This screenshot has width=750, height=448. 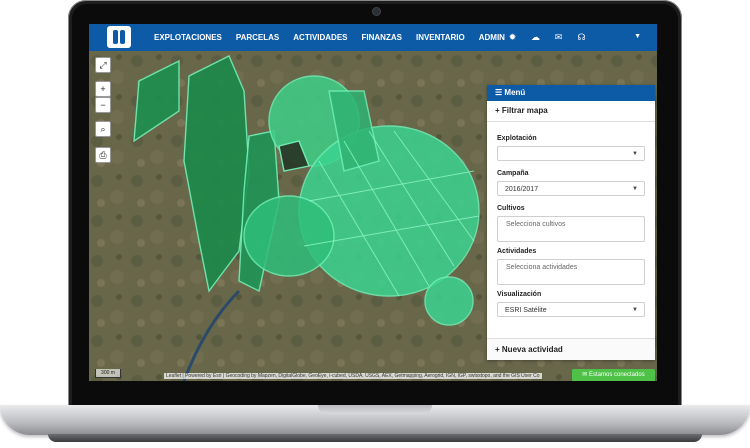 What do you see at coordinates (532, 349) in the screenshot?
I see `new-activity-label: Nueva actividad` at bounding box center [532, 349].